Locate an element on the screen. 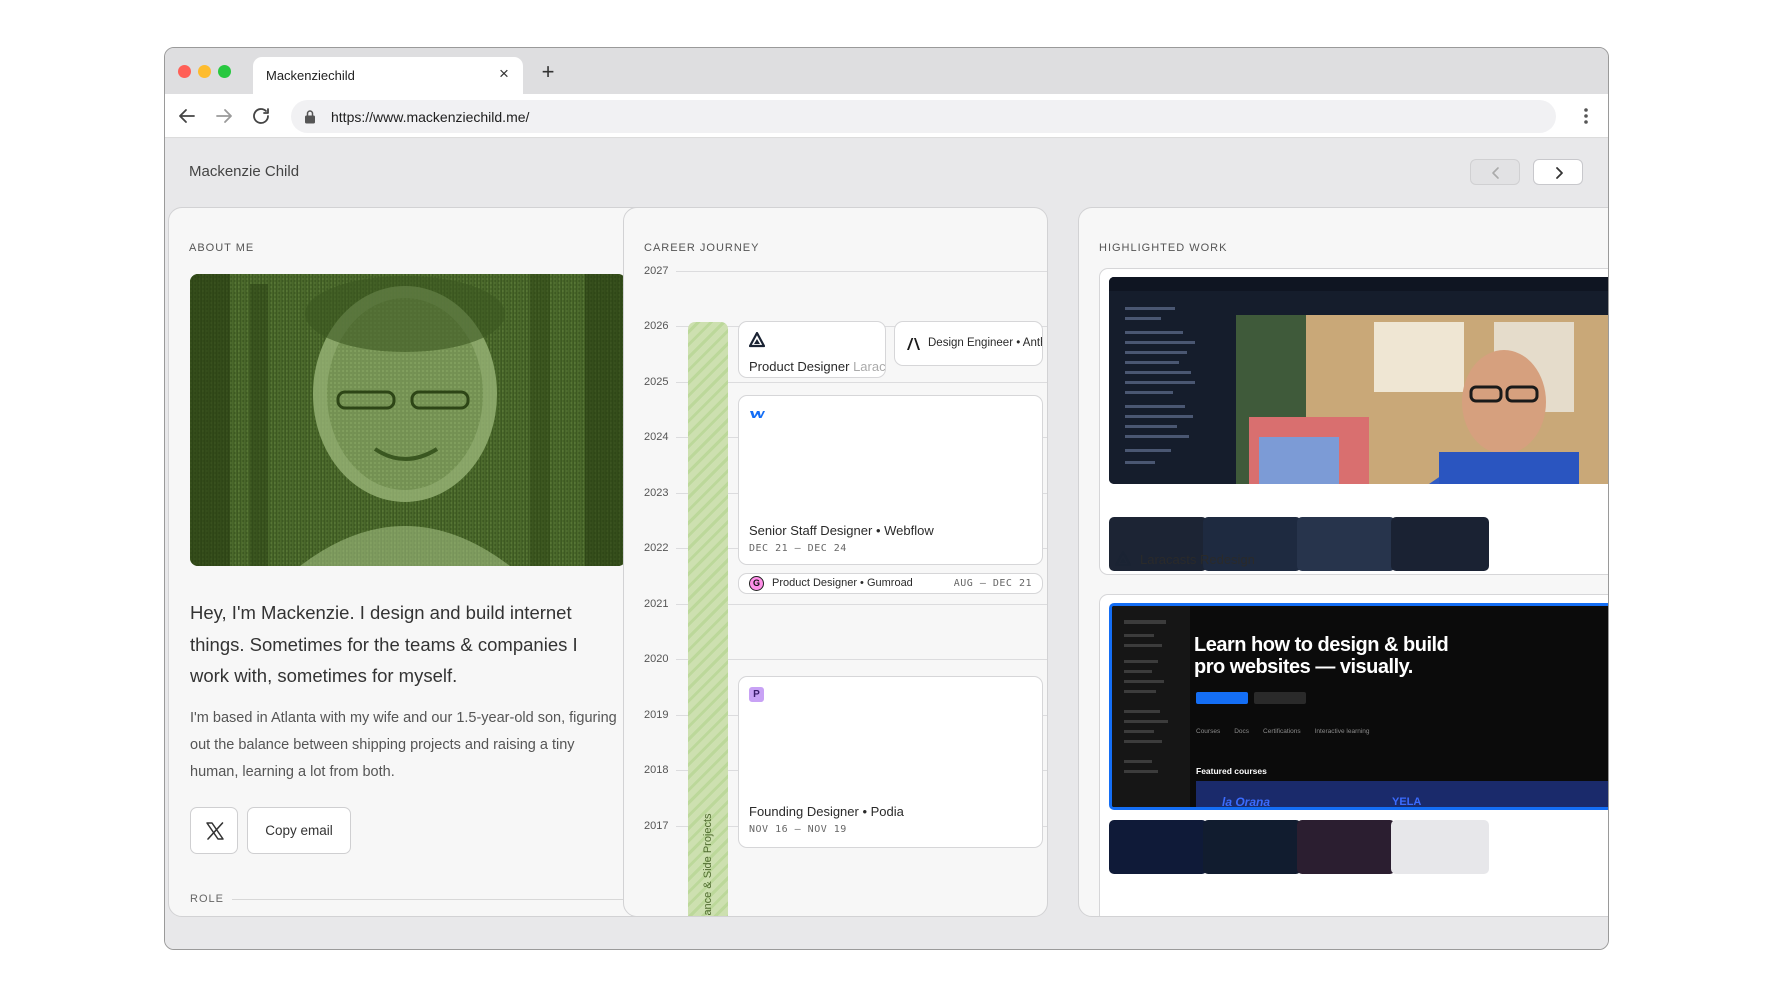 The width and height of the screenshot is (1765, 993). chevron-left-icon is located at coordinates (1495, 173).